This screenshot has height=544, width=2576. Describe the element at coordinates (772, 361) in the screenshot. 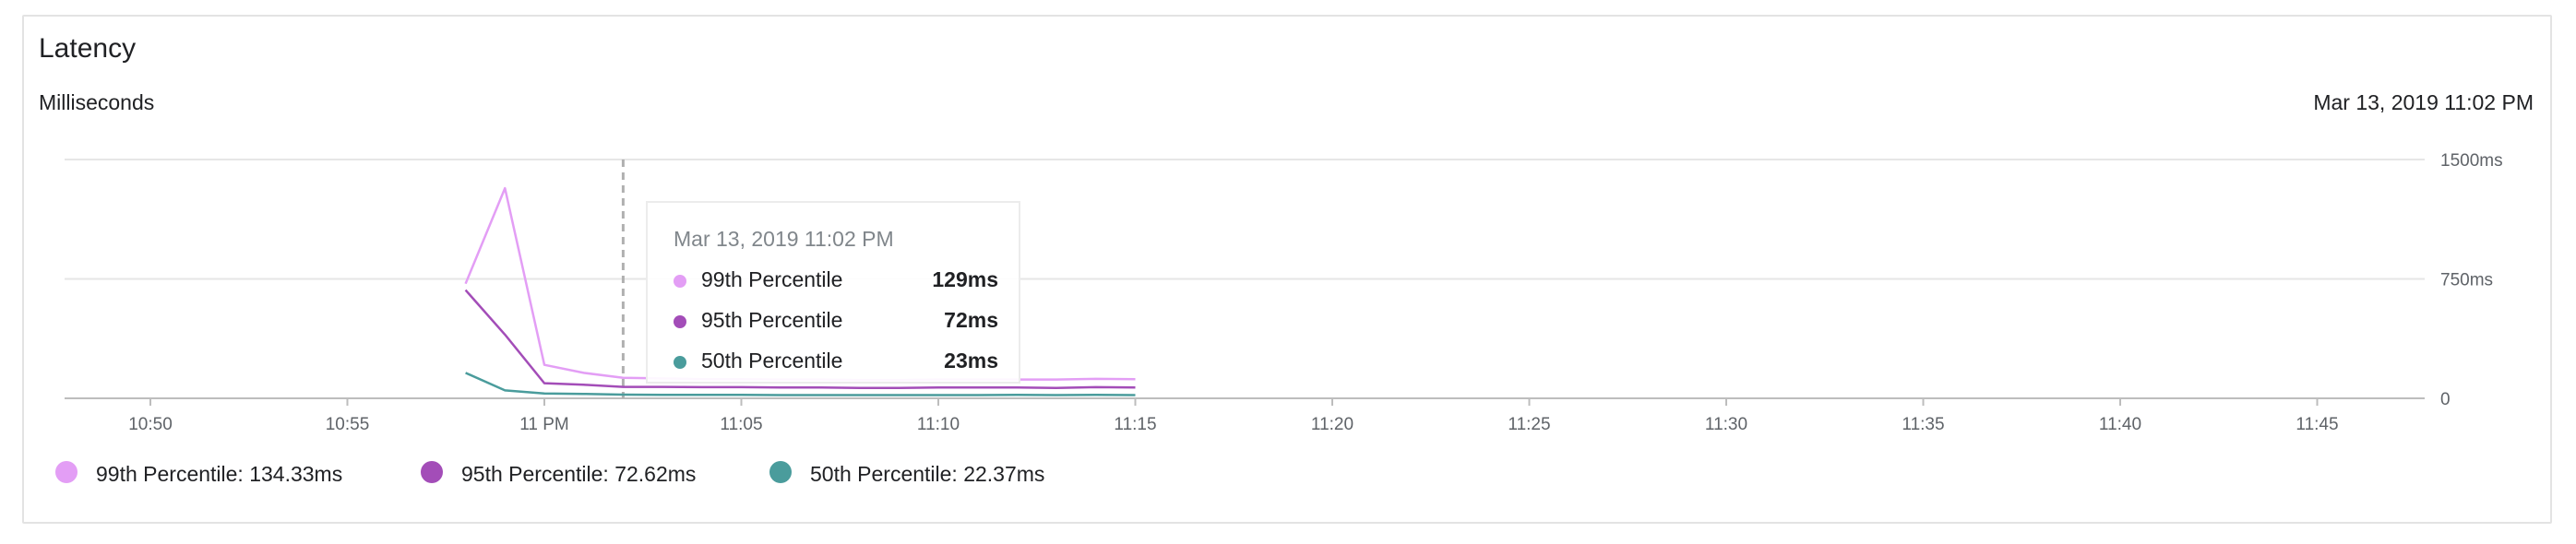

I see `tooltip-label: 50th Percentile` at that location.